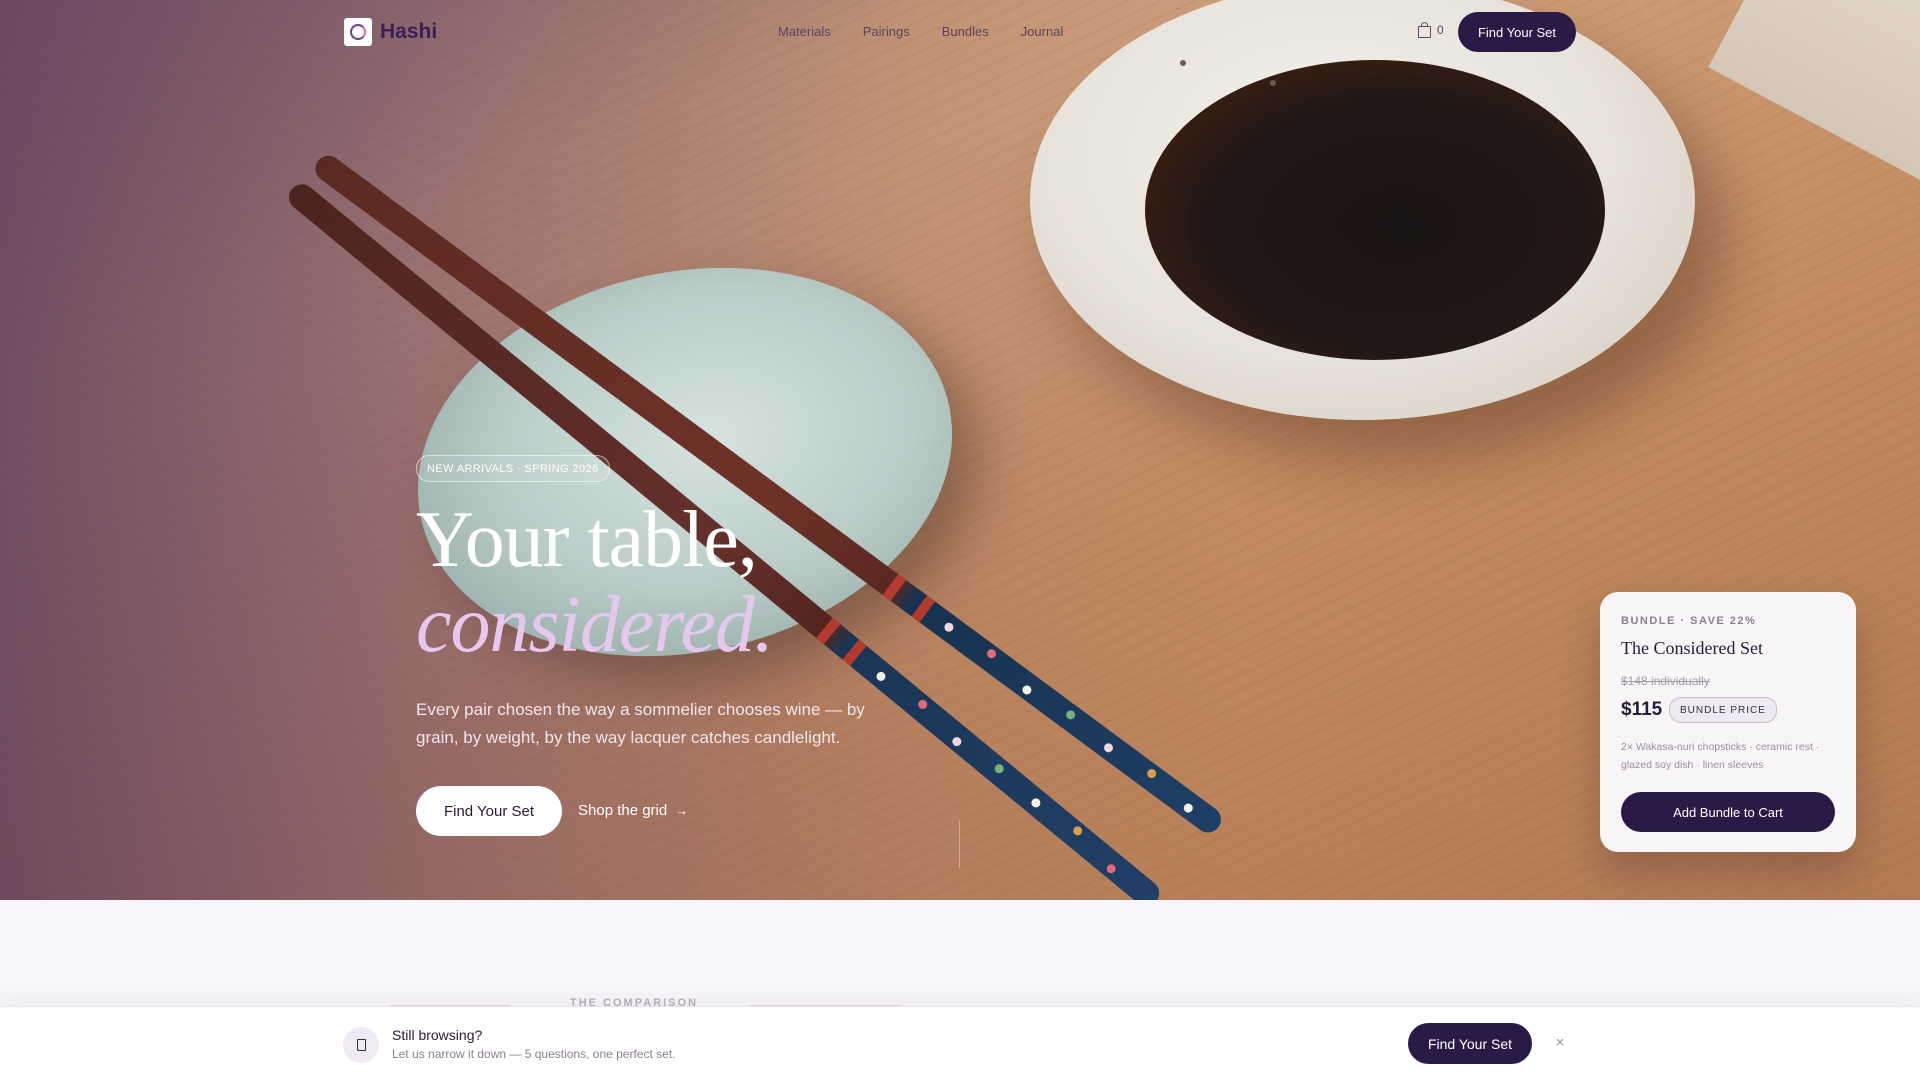 The height and width of the screenshot is (1081, 1920). What do you see at coordinates (682, 810) in the screenshot?
I see `arrow-right-icon: →` at bounding box center [682, 810].